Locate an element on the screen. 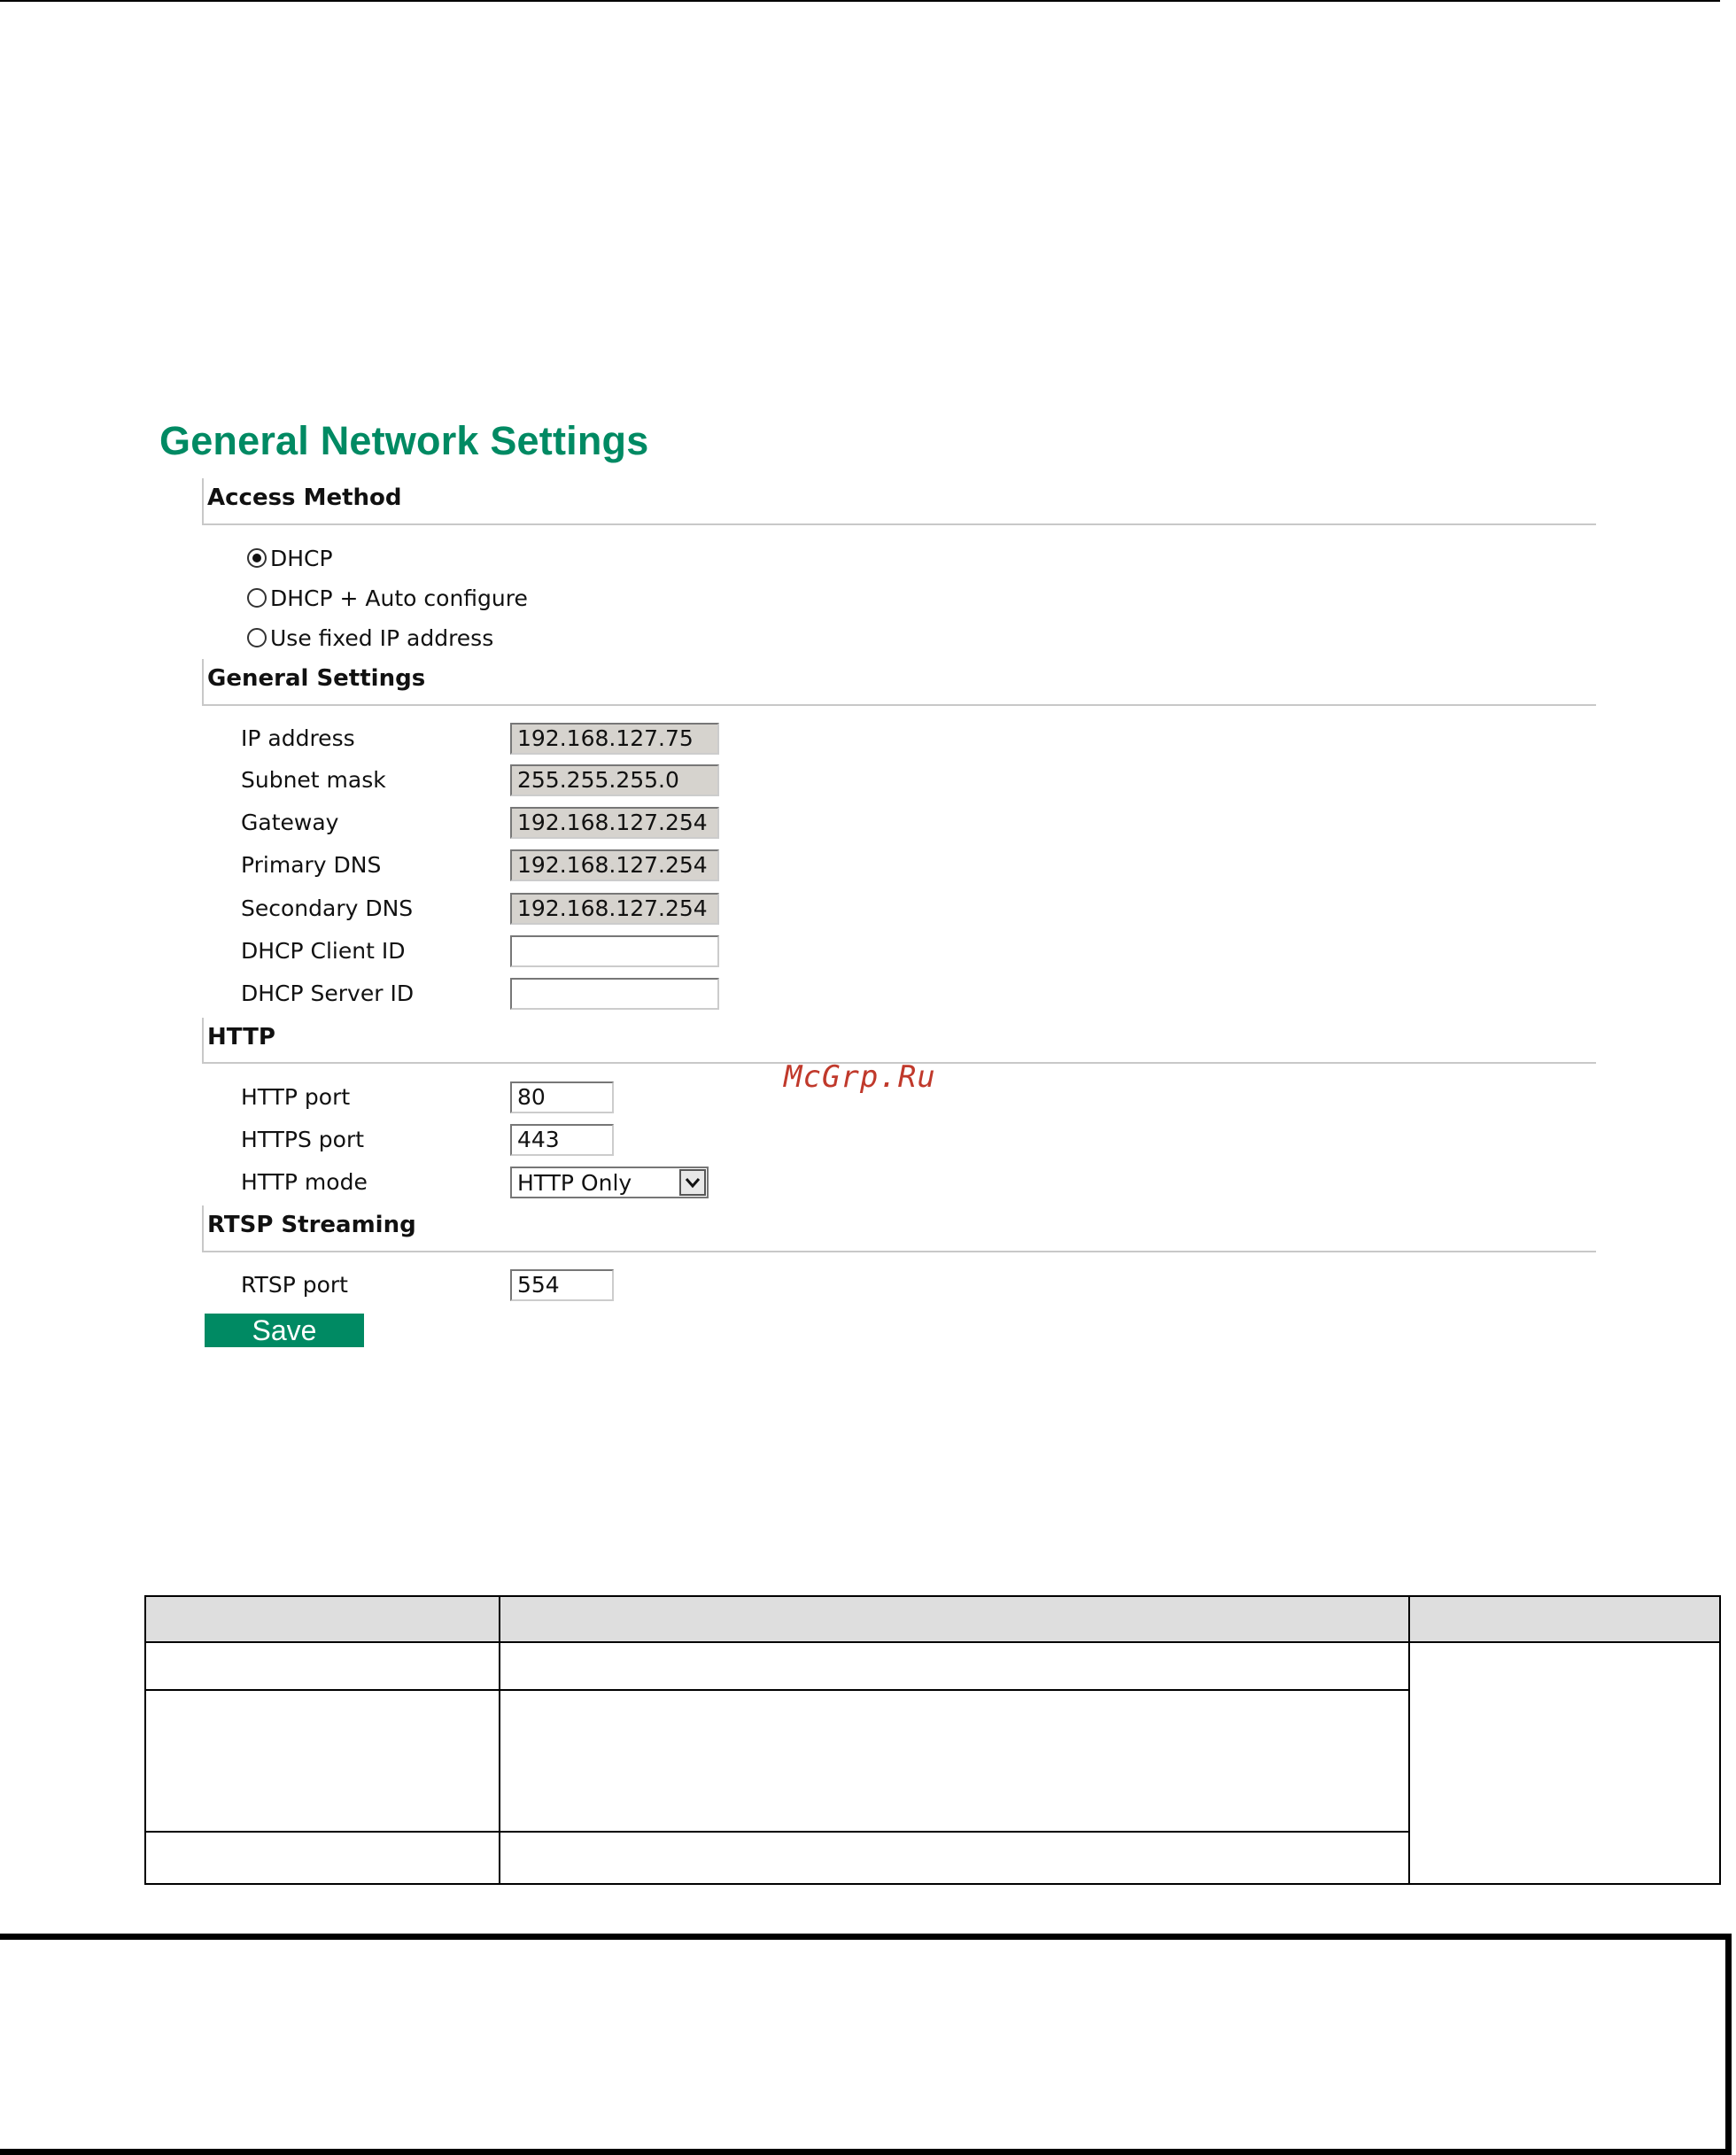 The height and width of the screenshot is (2155, 1736). save-button: Save is located at coordinates (284, 1330).